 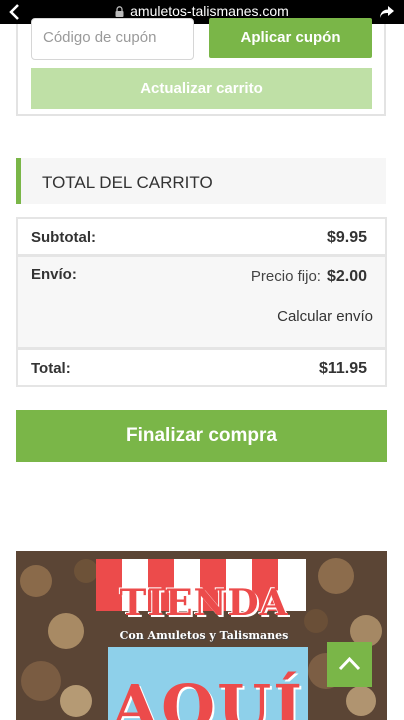 I want to click on shipping-value: $2.00, so click(x=346, y=276).